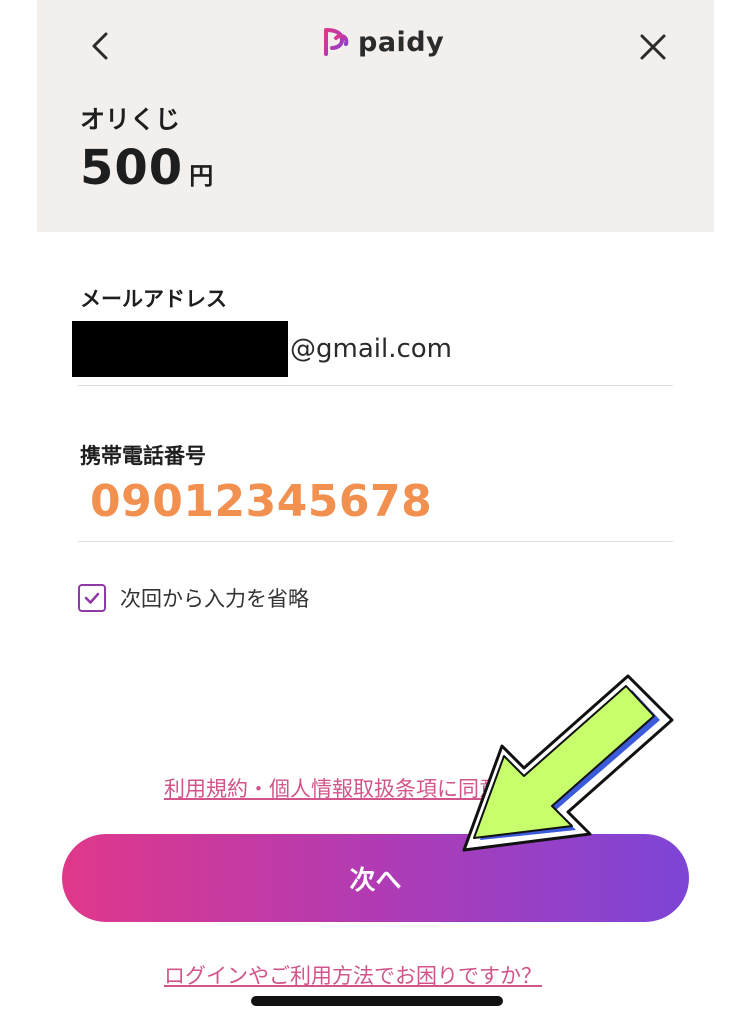 This screenshot has width=751, height=1024. Describe the element at coordinates (352, 788) in the screenshot. I see `terms-link: 利用規約・個人情報取扱条項に同意して` at that location.